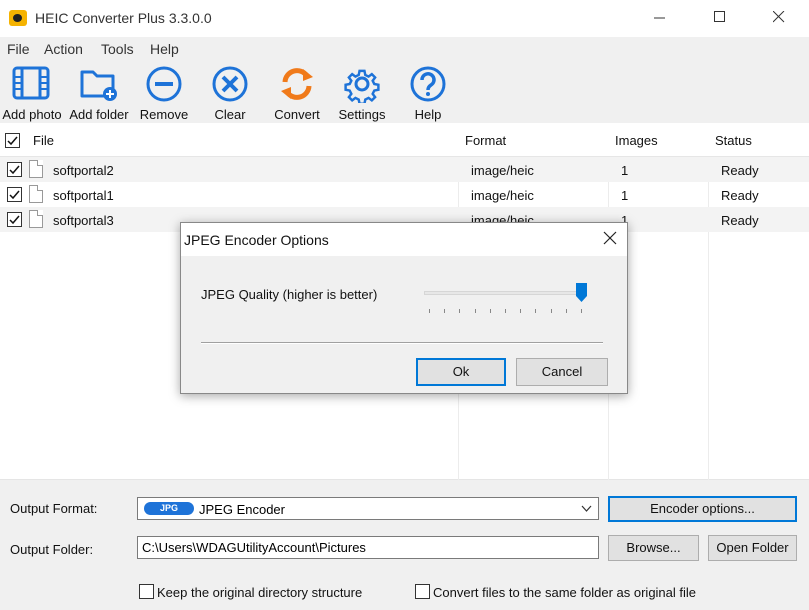 The width and height of the screenshot is (809, 610). What do you see at coordinates (581, 292) in the screenshot?
I see `quality-slider-thumb` at bounding box center [581, 292].